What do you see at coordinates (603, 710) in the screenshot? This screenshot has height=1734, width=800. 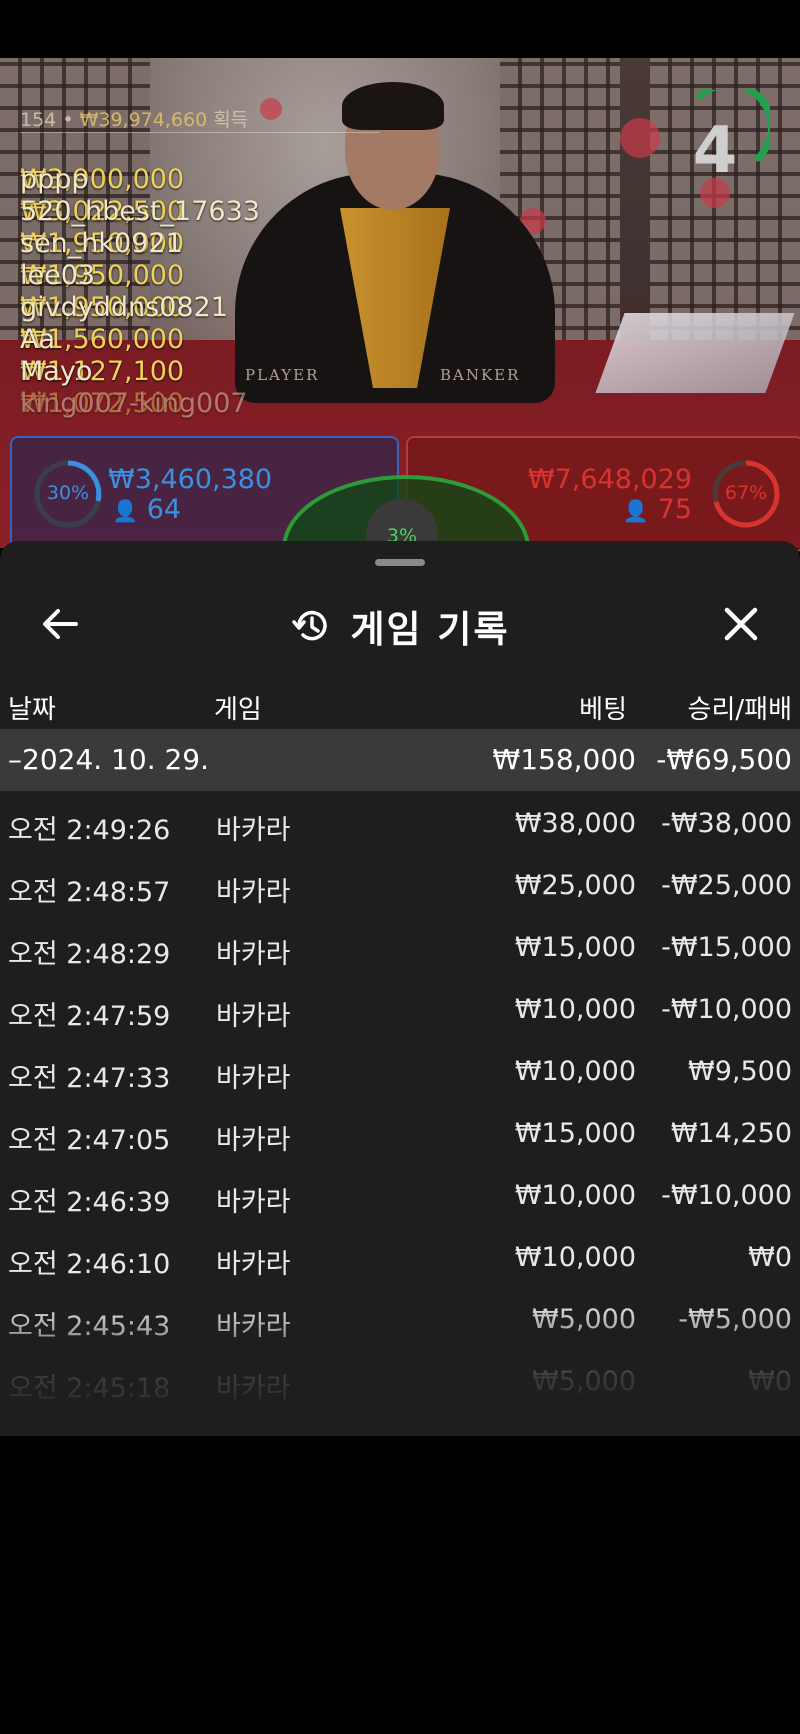 I see `column-bet: 베팅` at bounding box center [603, 710].